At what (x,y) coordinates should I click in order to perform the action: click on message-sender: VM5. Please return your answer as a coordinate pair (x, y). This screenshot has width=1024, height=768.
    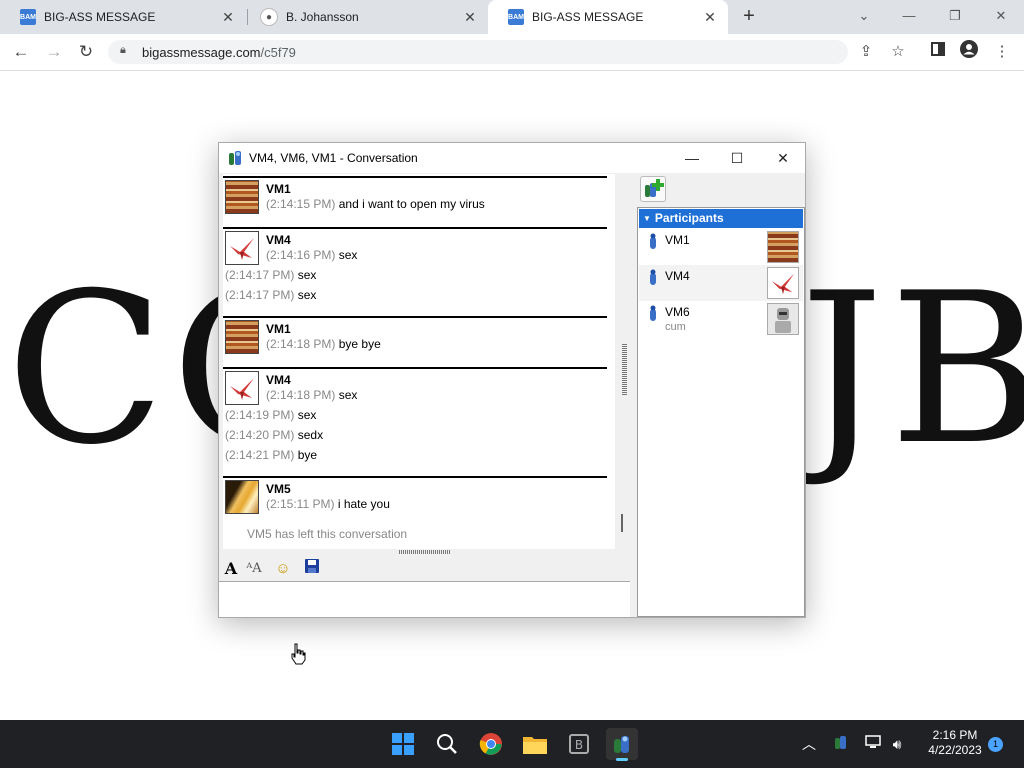
    Looking at the image, I should click on (278, 489).